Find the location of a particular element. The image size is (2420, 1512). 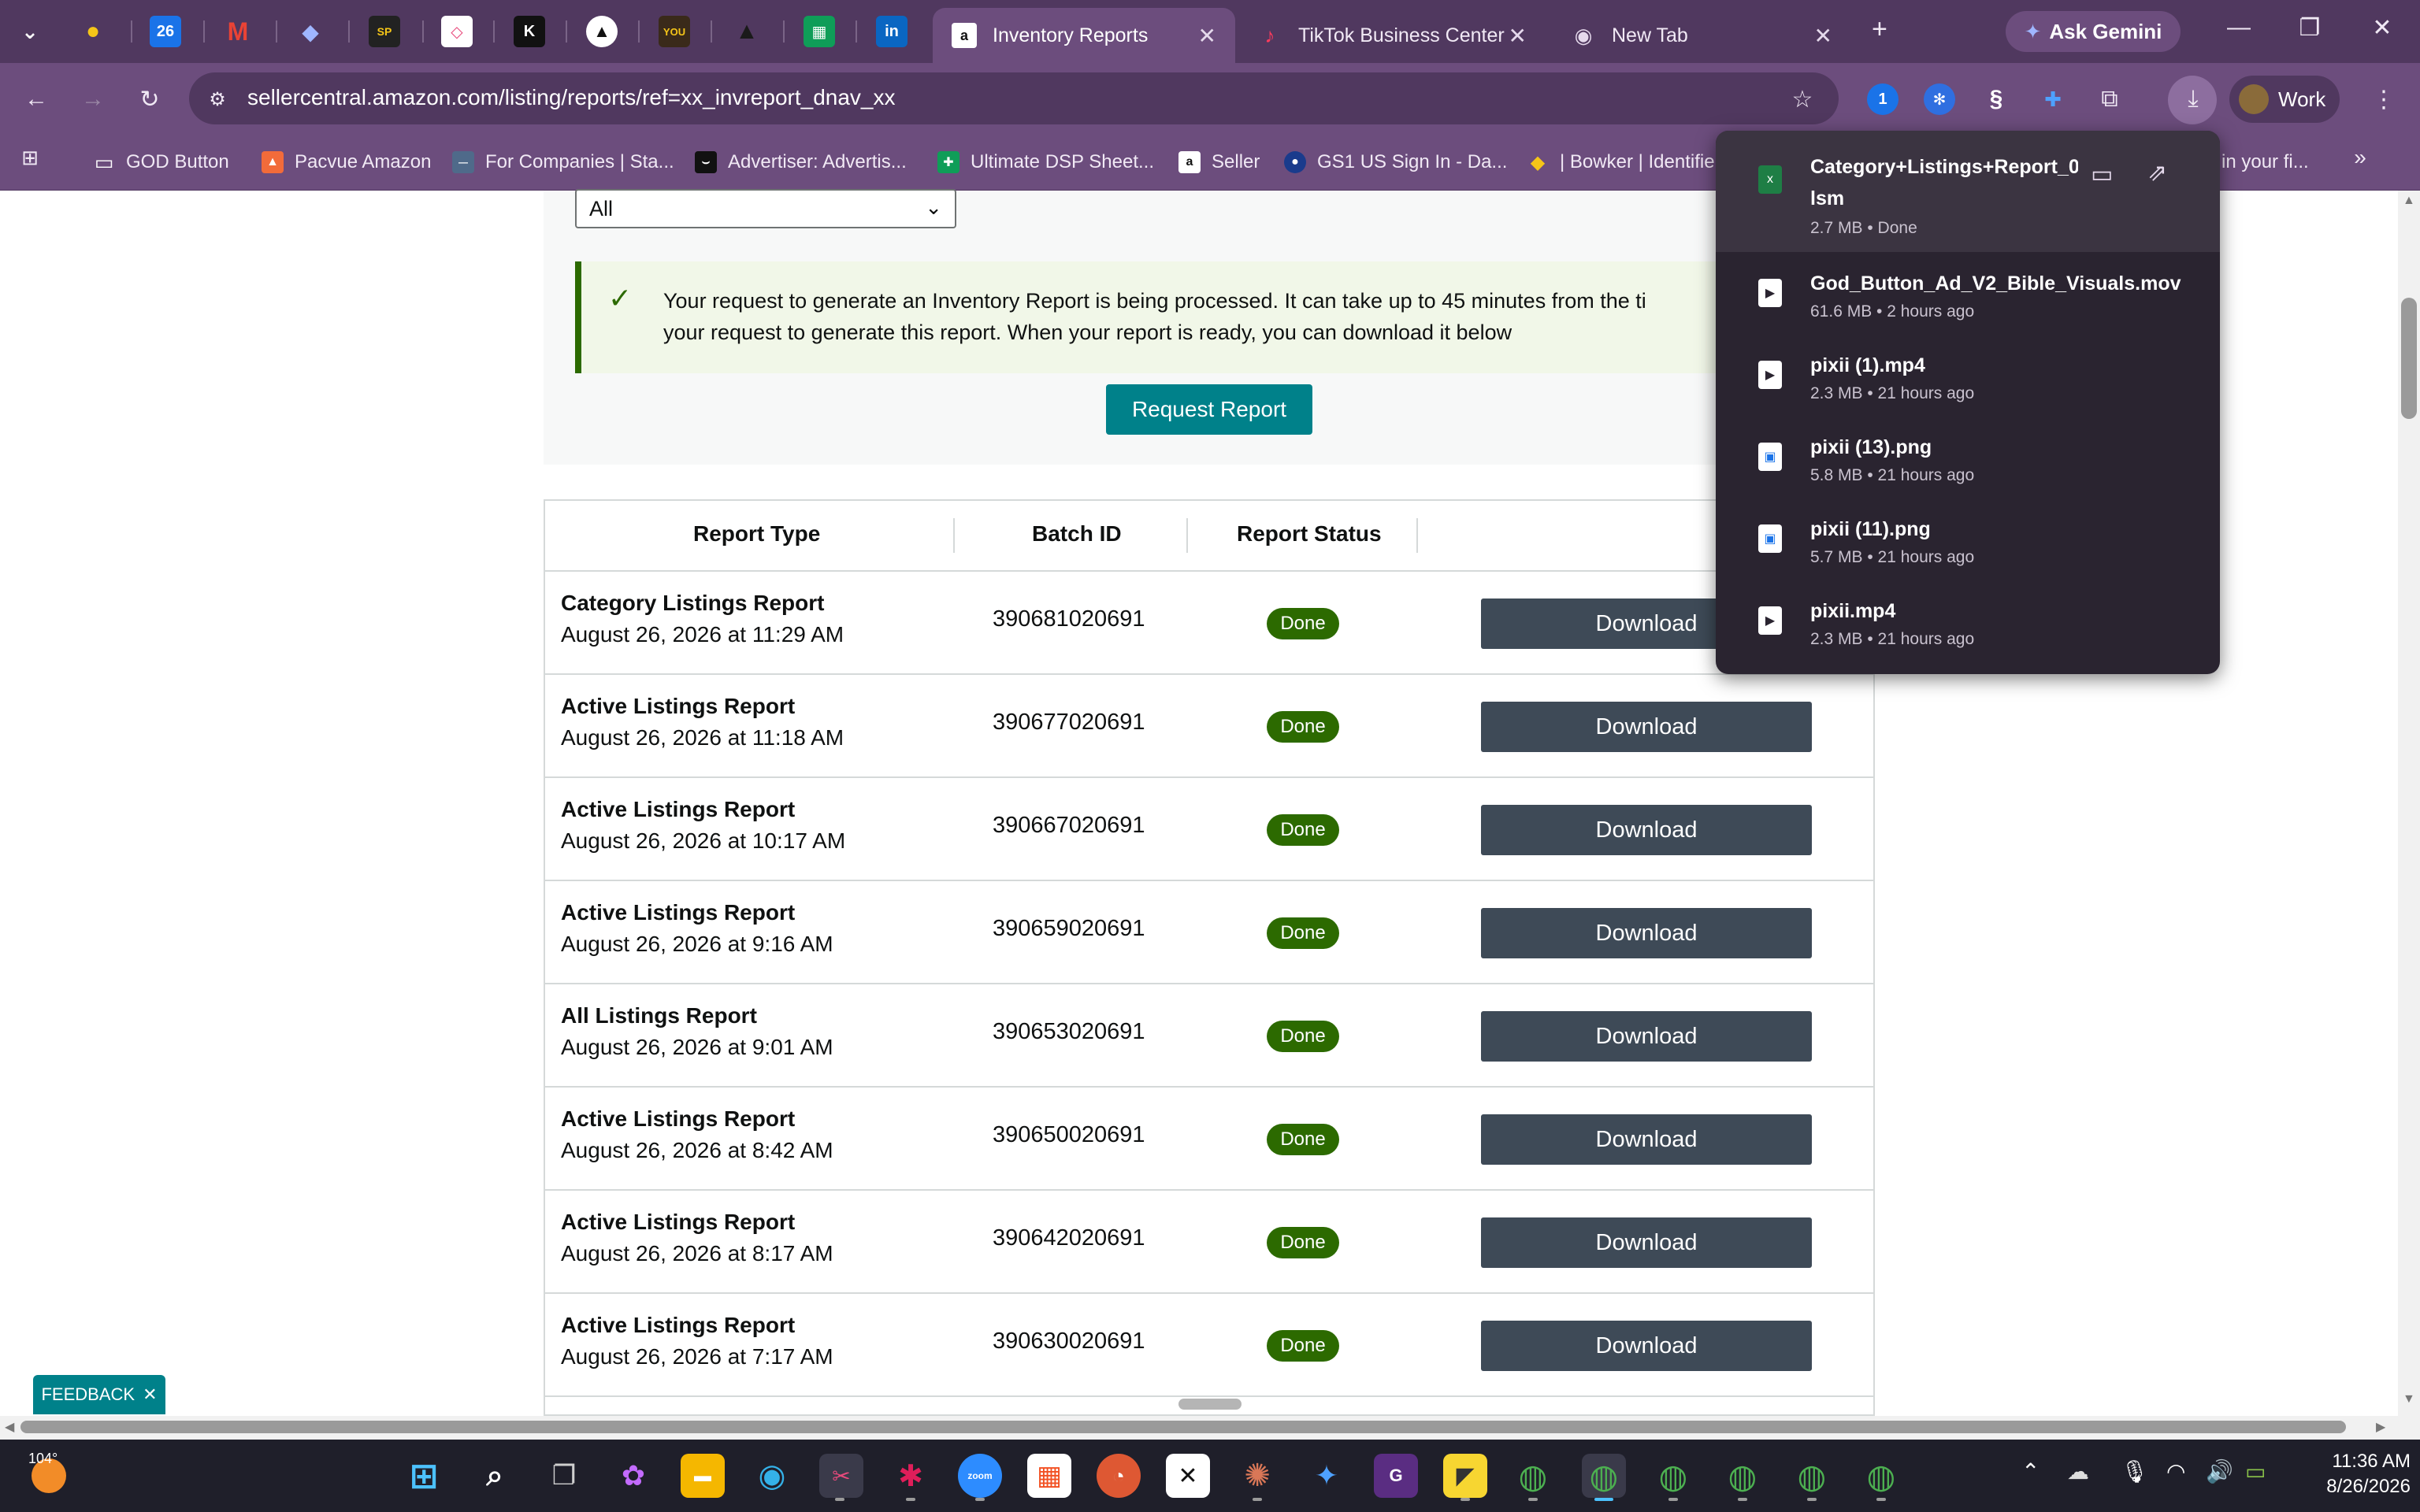

capcut-icon: ✕ is located at coordinates (1188, 1476).